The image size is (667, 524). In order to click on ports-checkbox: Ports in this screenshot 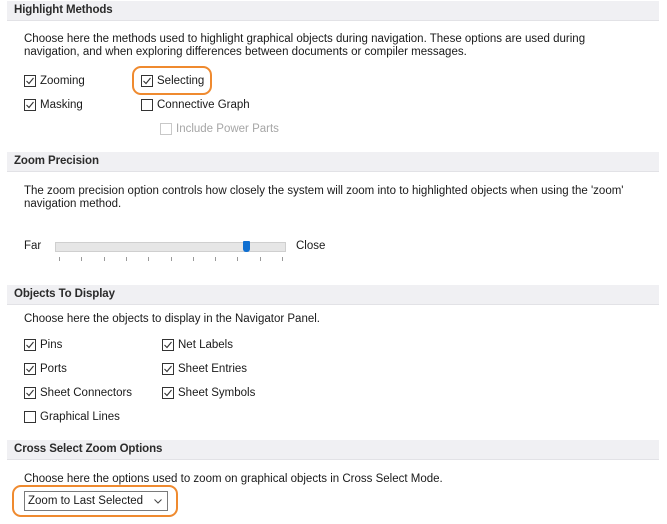, I will do `click(45, 369)`.